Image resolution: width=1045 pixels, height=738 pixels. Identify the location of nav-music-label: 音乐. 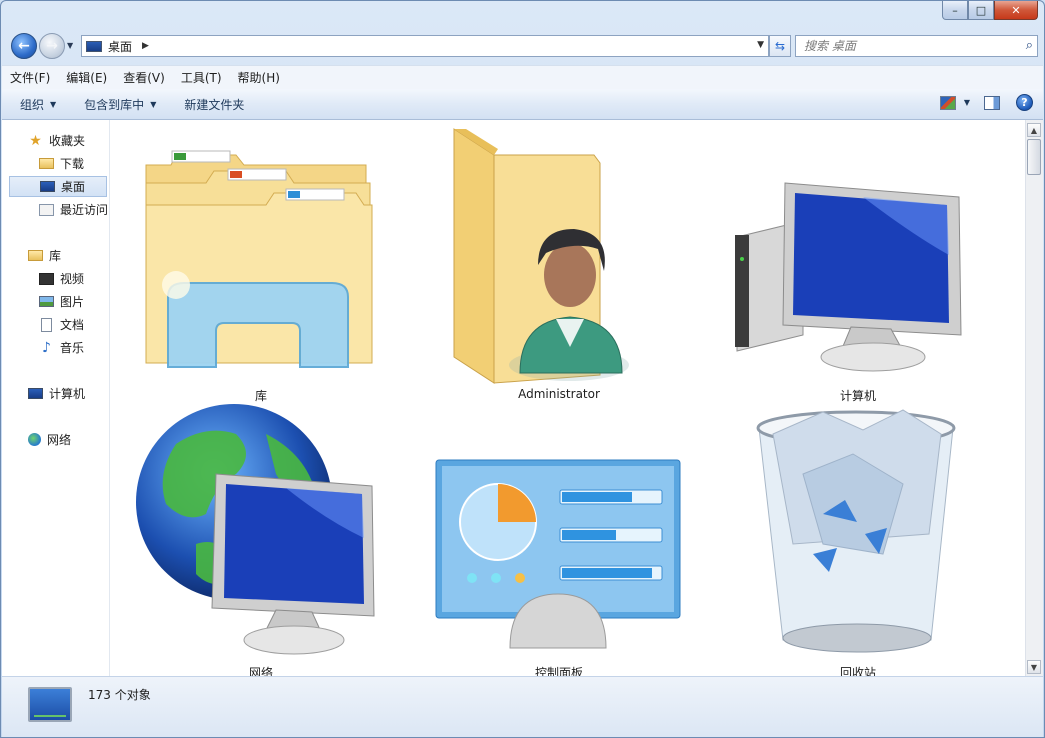
(72, 348).